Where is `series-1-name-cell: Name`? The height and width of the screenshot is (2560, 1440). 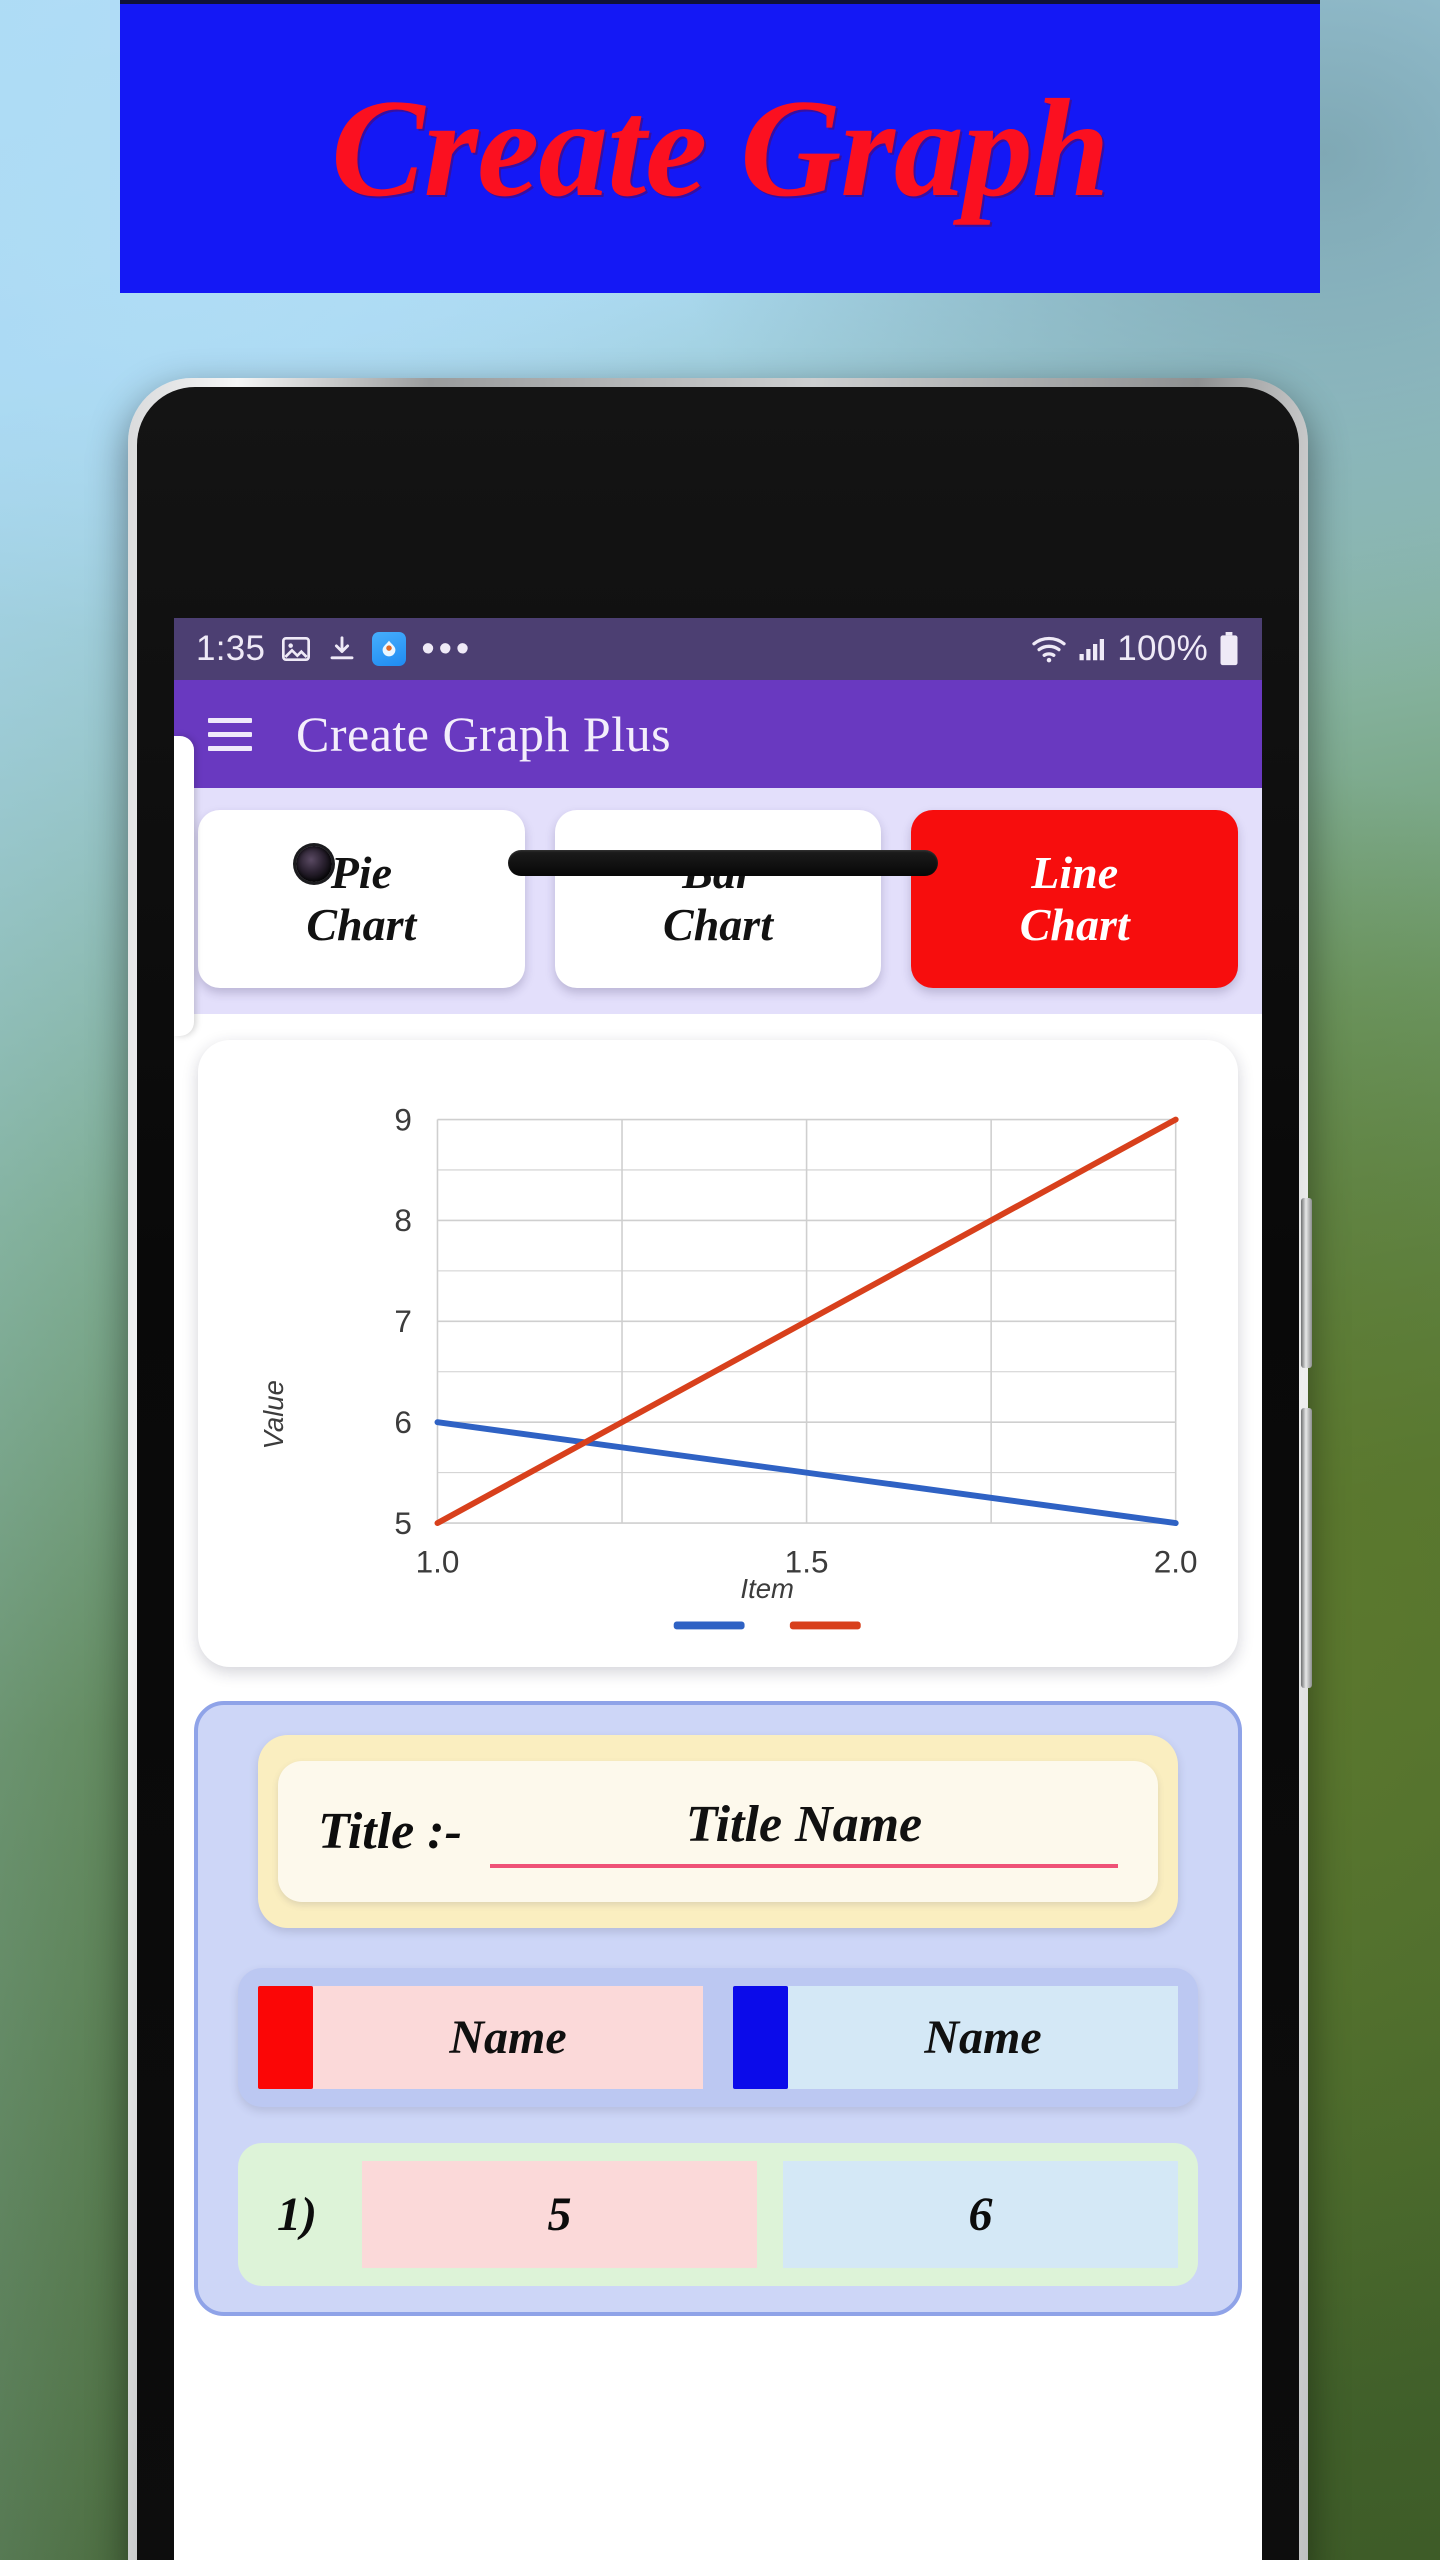
series-1-name-cell: Name is located at coordinates (480, 2038).